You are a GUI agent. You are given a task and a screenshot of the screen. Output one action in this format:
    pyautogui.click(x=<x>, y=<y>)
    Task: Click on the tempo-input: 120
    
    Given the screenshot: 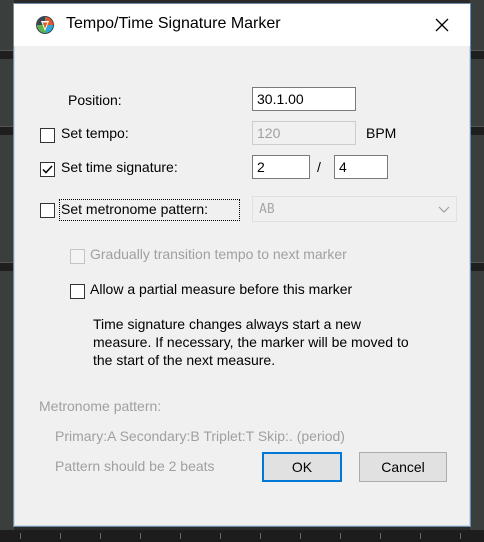 What is the action you would take?
    pyautogui.click(x=304, y=133)
    